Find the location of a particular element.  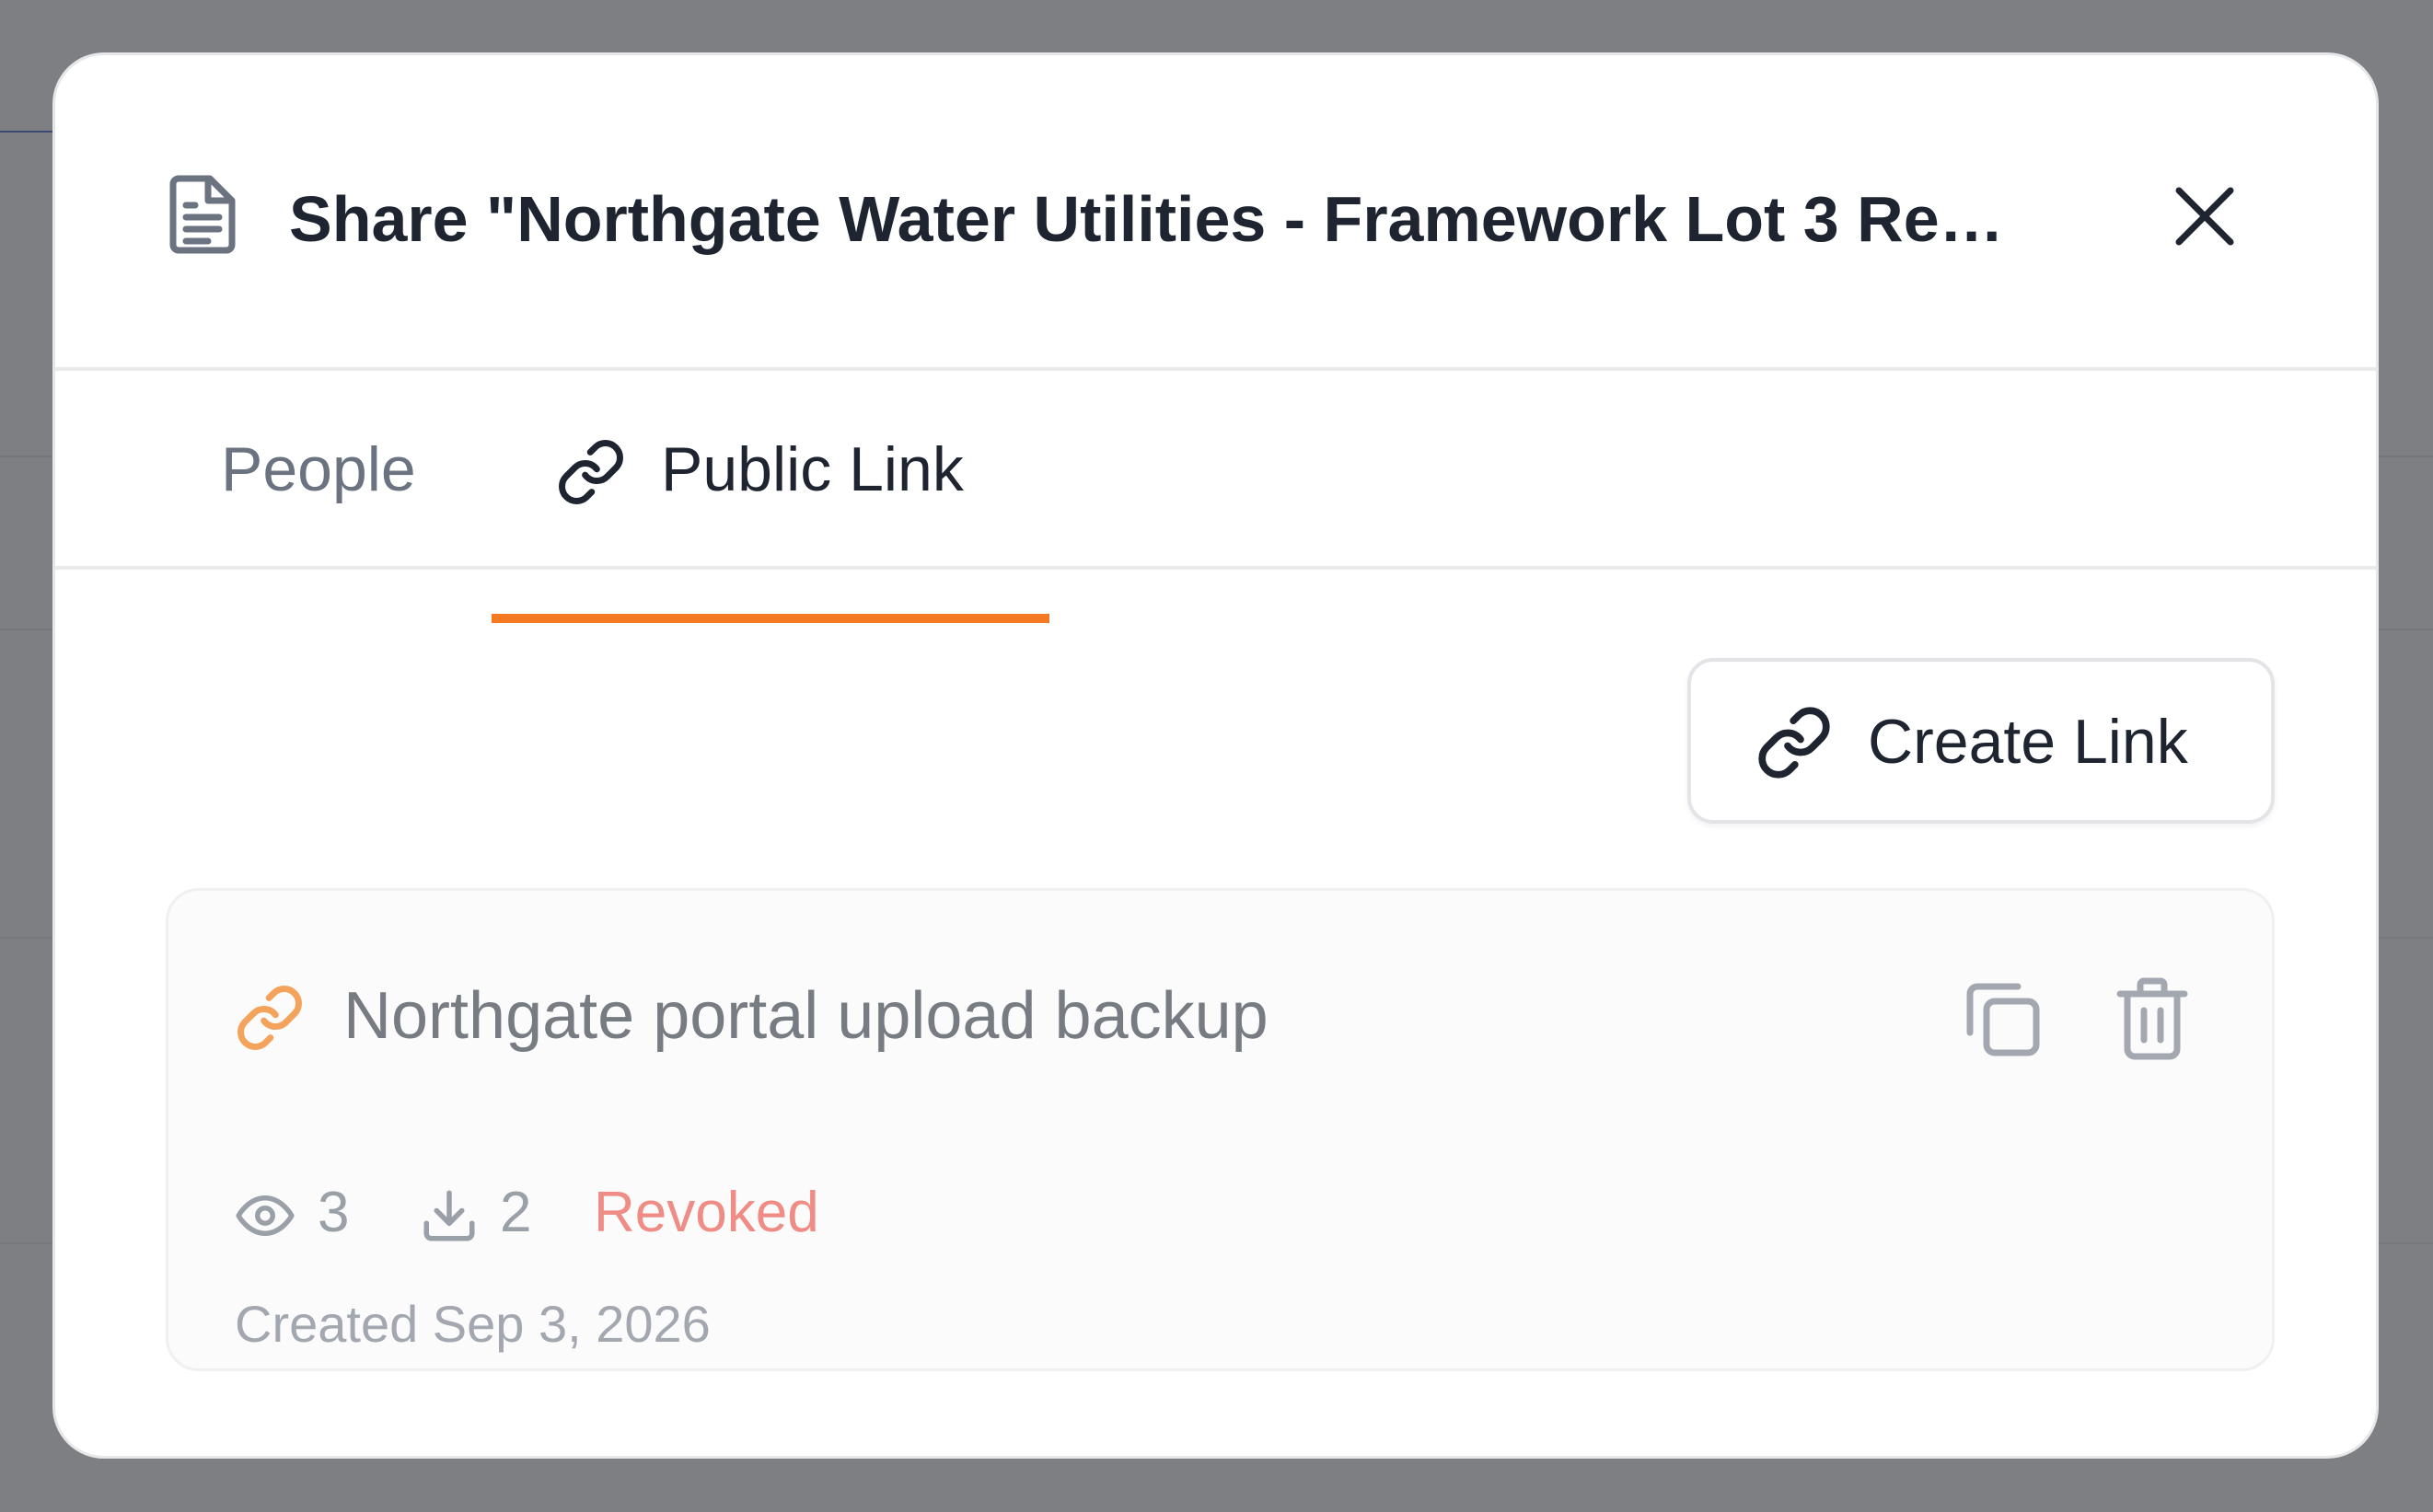

status-badge: Revoked is located at coordinates (706, 1212).